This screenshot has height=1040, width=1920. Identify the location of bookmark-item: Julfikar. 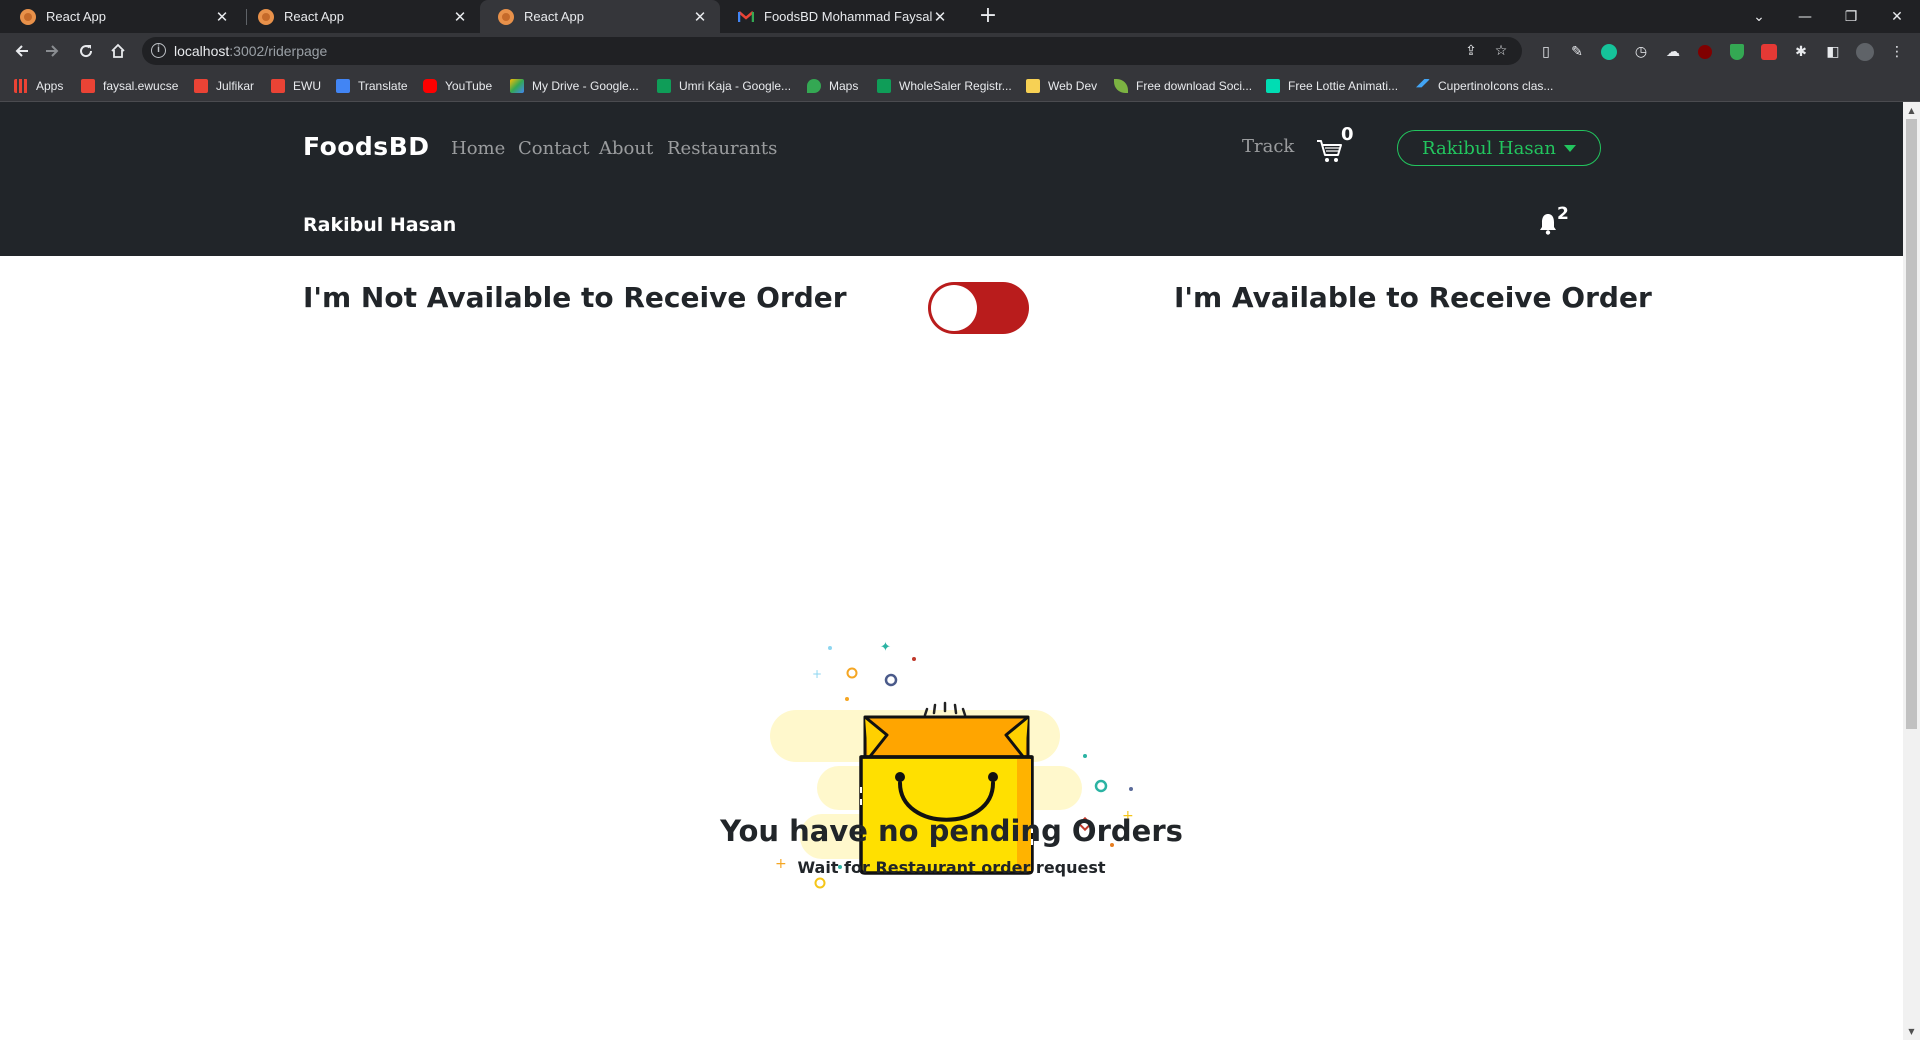
(224, 86).